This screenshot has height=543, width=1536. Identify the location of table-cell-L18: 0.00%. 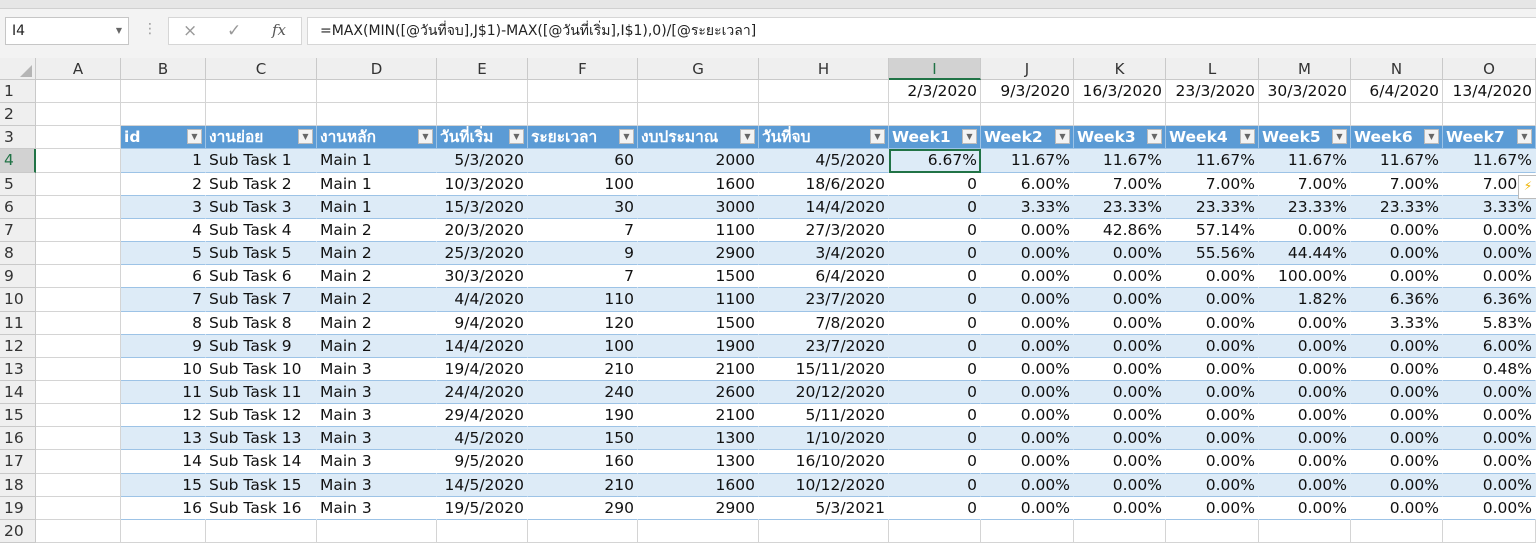
(1212, 485).